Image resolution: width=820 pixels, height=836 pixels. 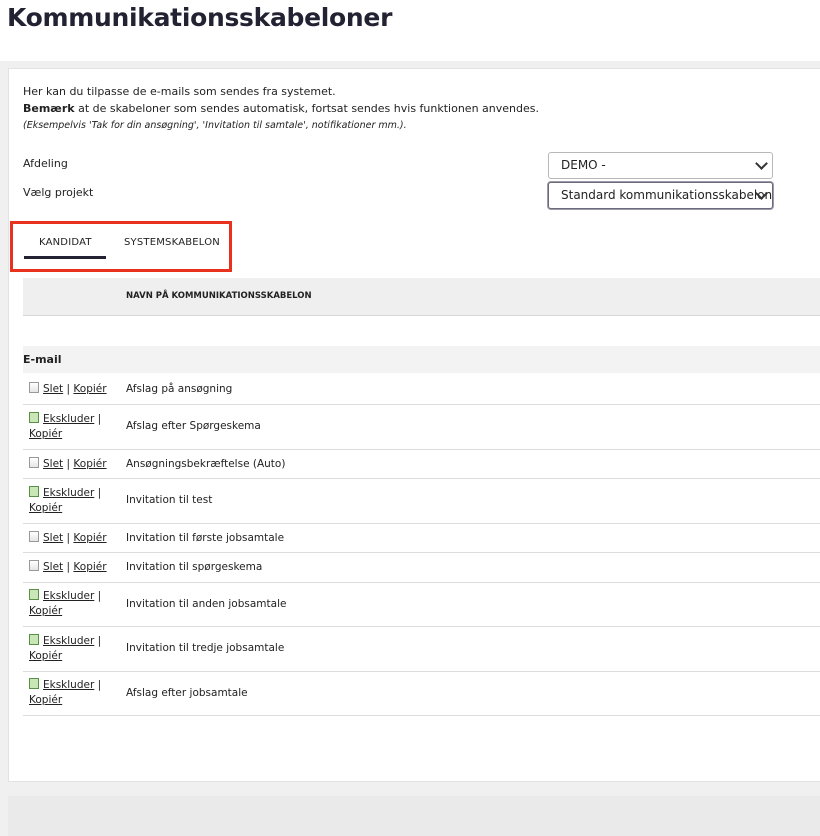 What do you see at coordinates (410, 30) in the screenshot?
I see `page-header: Kommunikationsskabeloner` at bounding box center [410, 30].